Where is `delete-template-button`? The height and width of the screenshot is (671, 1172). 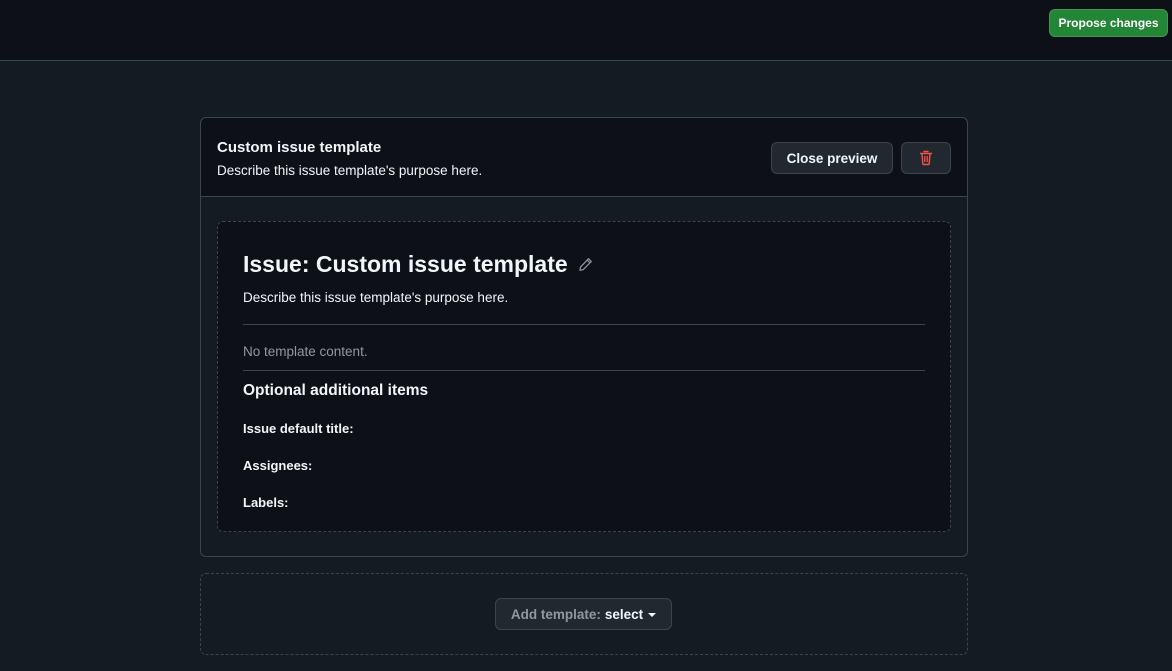
delete-template-button is located at coordinates (926, 158).